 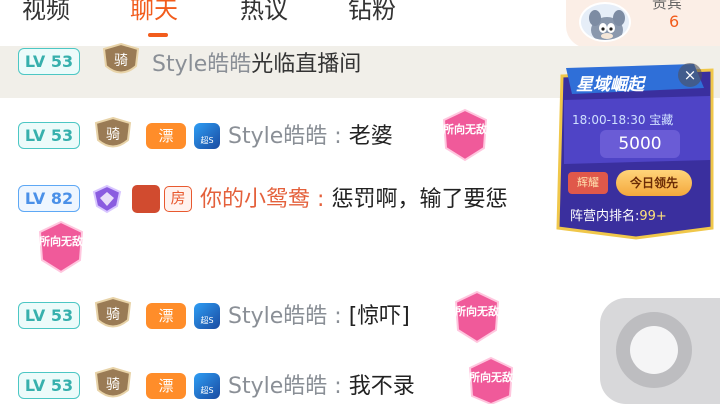 I want to click on avatar, so click(x=605, y=22).